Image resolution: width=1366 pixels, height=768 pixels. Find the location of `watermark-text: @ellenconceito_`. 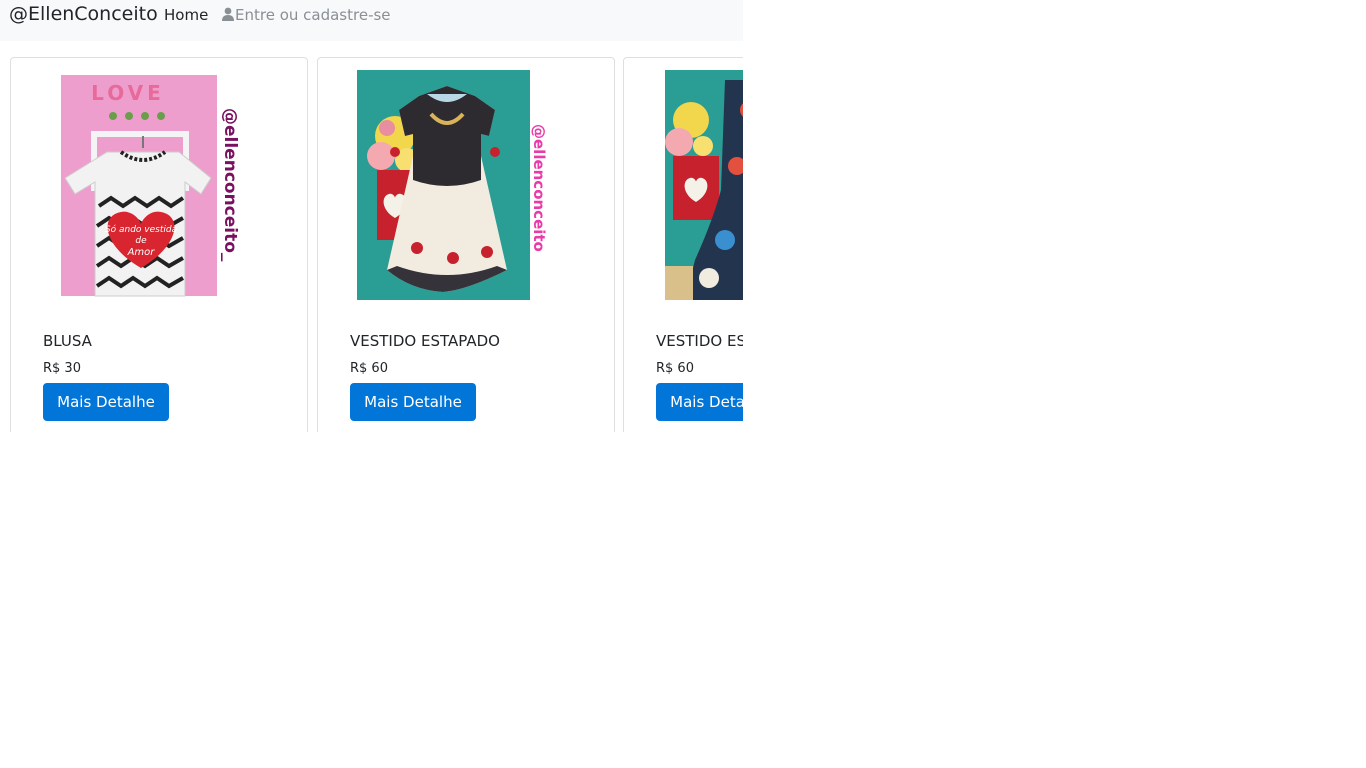

watermark-text: @ellenconceito_ is located at coordinates (230, 185).